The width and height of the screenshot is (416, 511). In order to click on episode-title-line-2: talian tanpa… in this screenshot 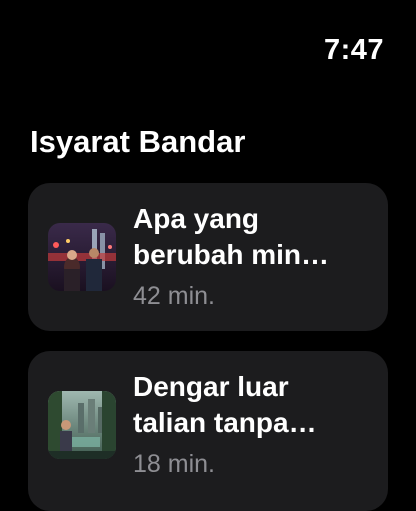, I will do `click(225, 422)`.